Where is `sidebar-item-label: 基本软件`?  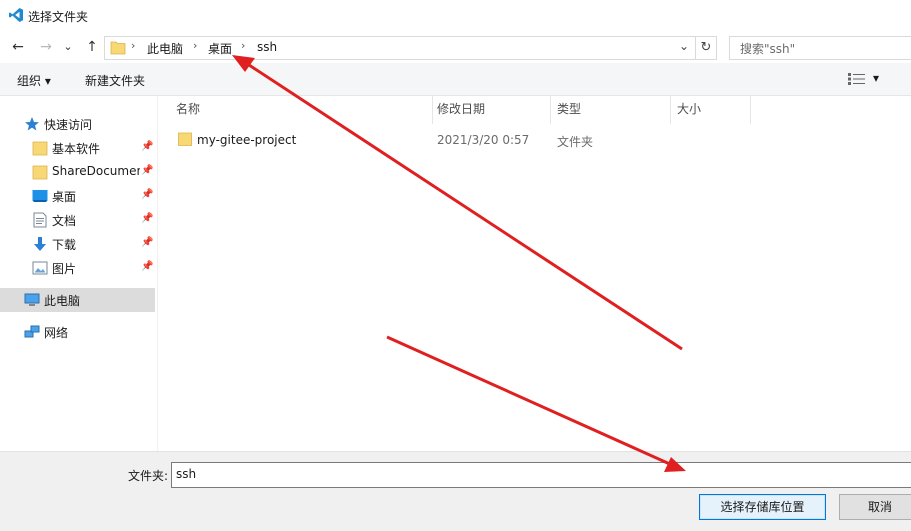
sidebar-item-label: 基本软件 is located at coordinates (76, 149).